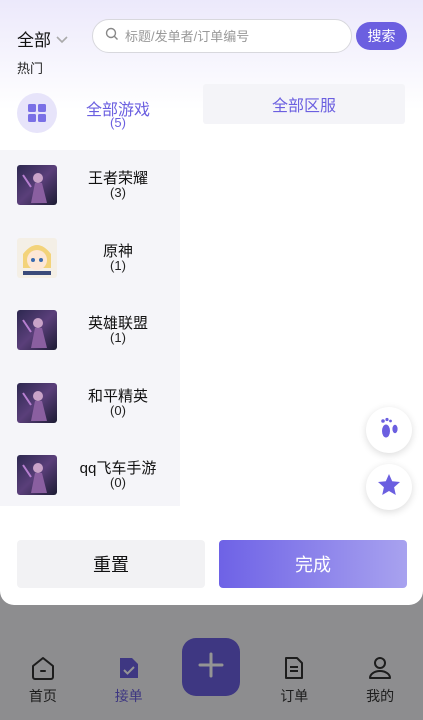 Image resolution: width=423 pixels, height=720 pixels. What do you see at coordinates (34, 40) in the screenshot?
I see `region-dropdown-label: 全部` at bounding box center [34, 40].